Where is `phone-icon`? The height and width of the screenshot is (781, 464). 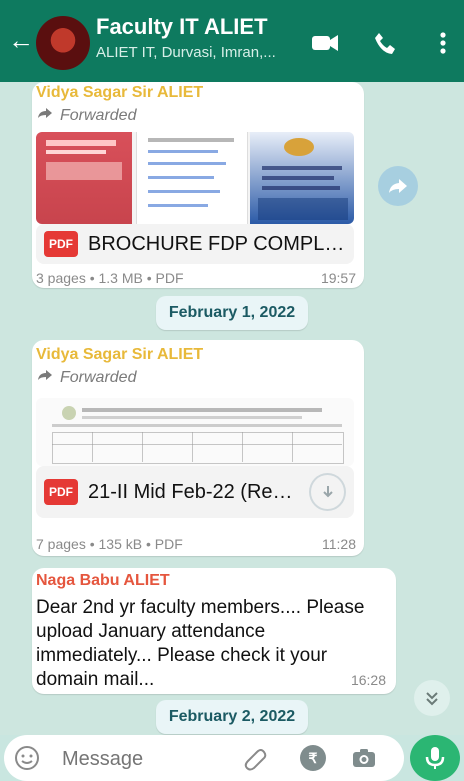 phone-icon is located at coordinates (385, 43).